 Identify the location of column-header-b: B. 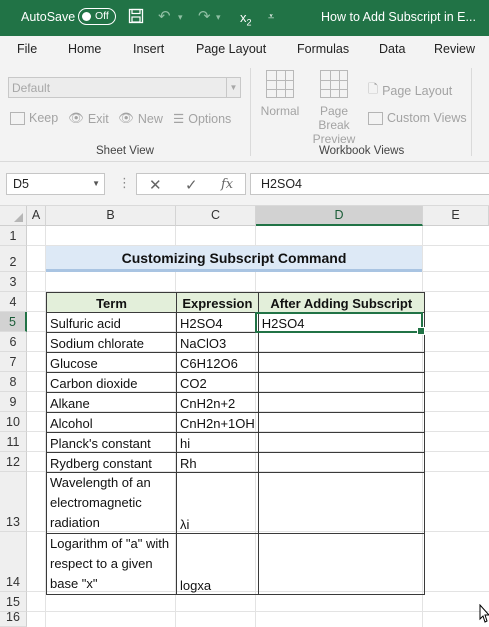
(111, 216).